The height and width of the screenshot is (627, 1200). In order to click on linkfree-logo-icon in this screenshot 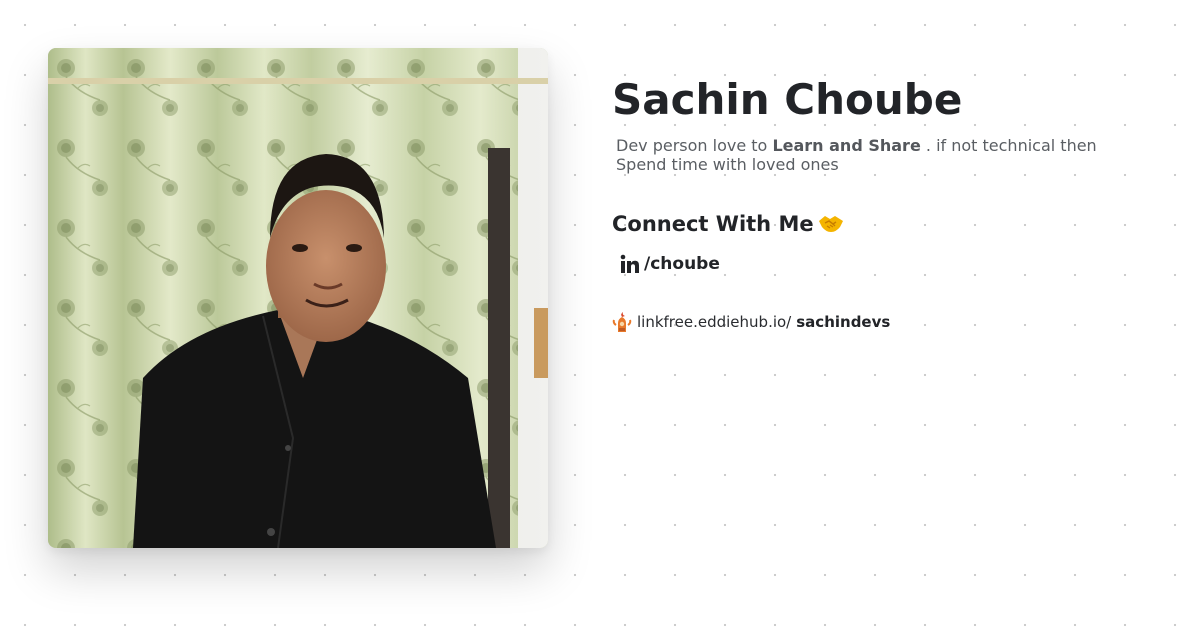, I will do `click(622, 322)`.